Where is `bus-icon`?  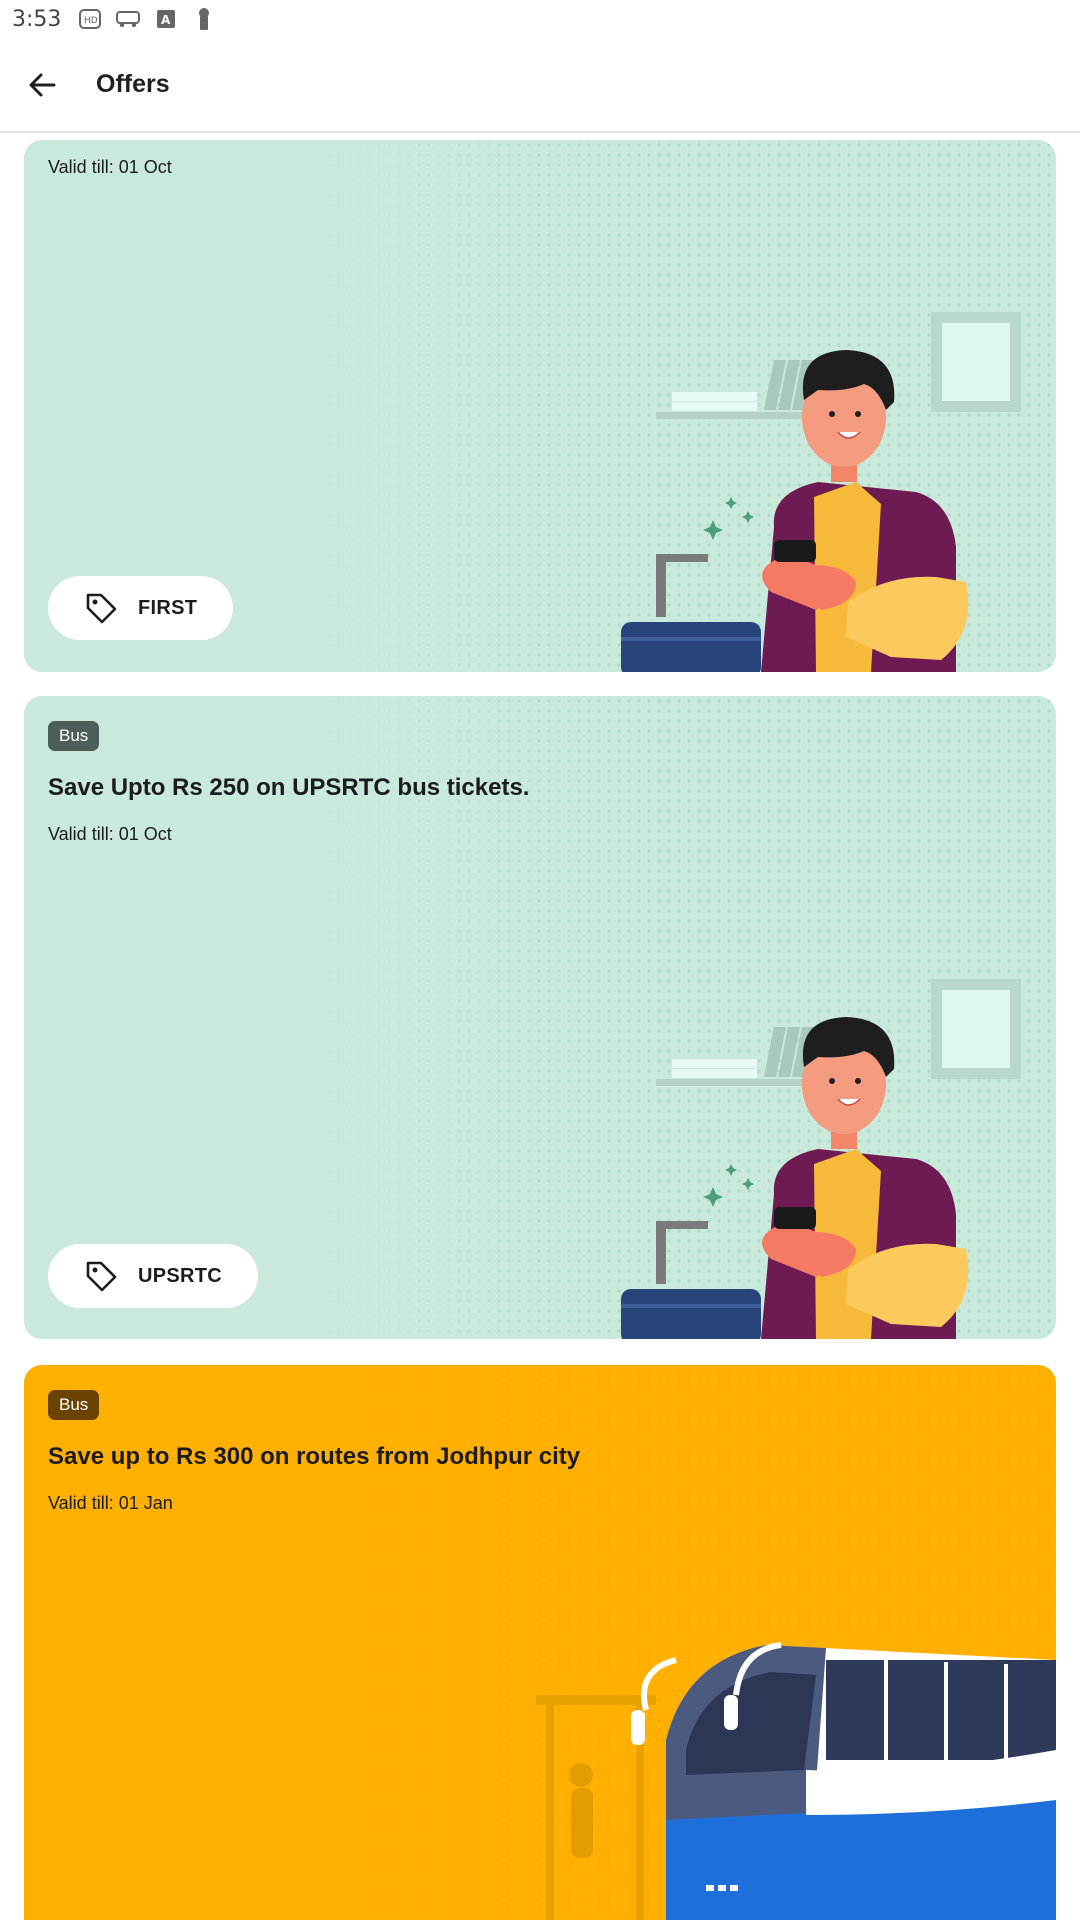
bus-icon is located at coordinates (128, 19).